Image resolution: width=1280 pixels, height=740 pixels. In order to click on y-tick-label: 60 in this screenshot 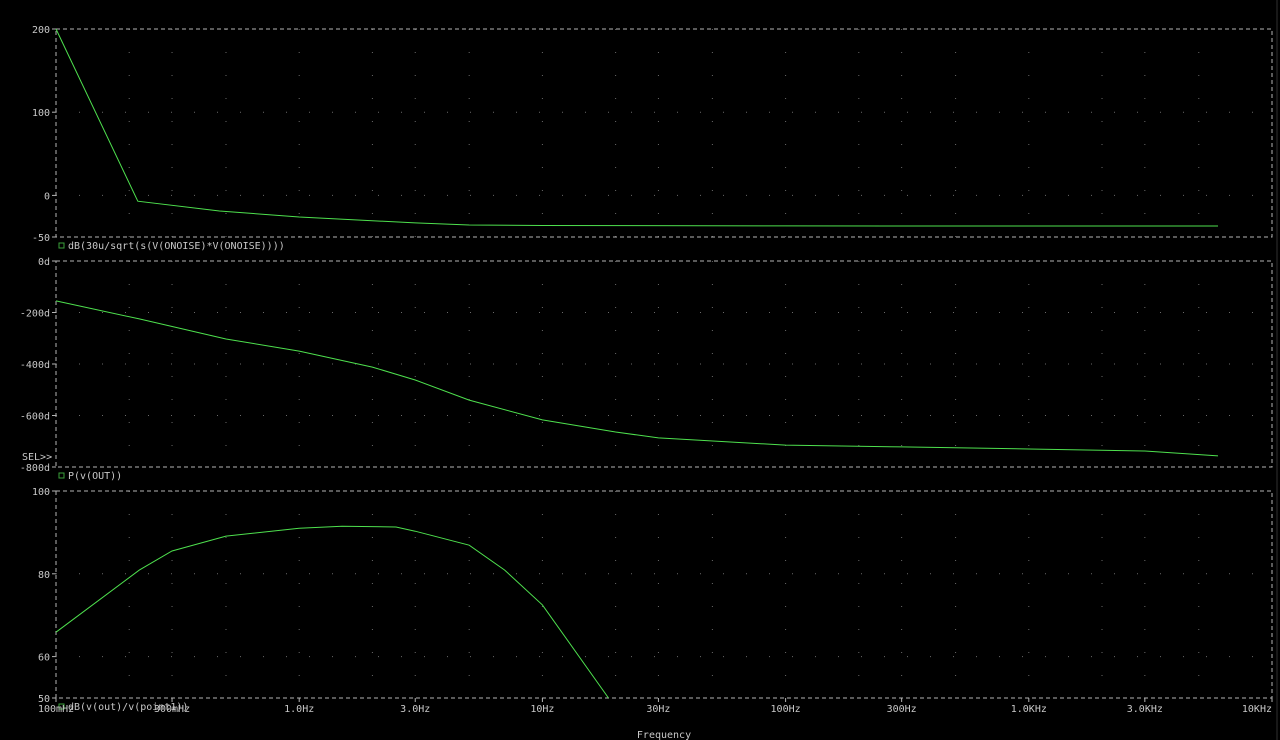, I will do `click(44, 658)`.